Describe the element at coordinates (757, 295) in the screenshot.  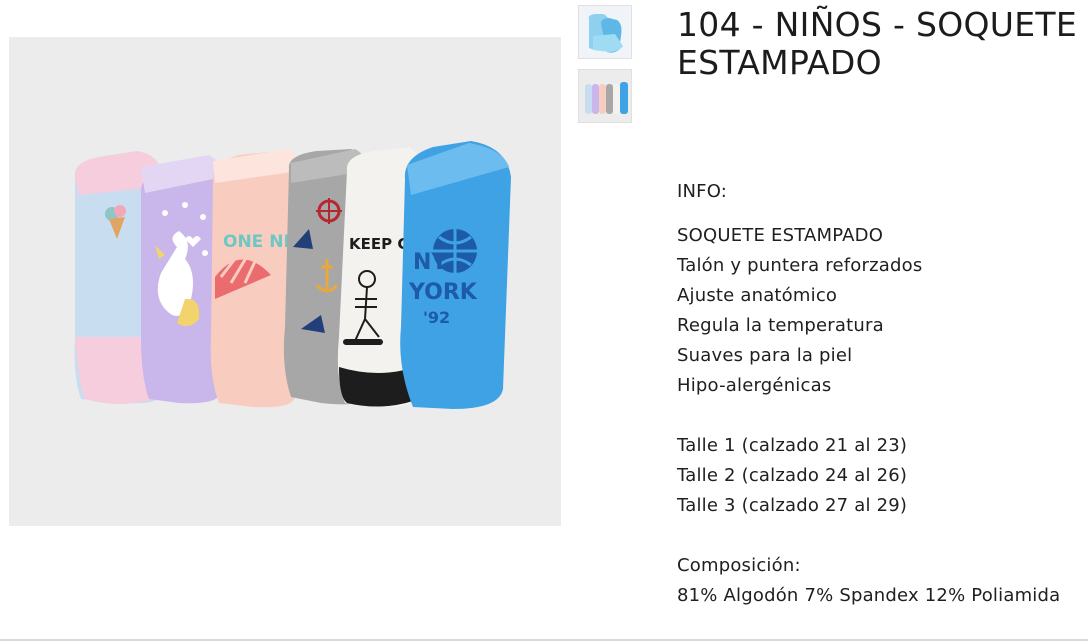
I see `feature-item: Ajuste anatómico` at that location.